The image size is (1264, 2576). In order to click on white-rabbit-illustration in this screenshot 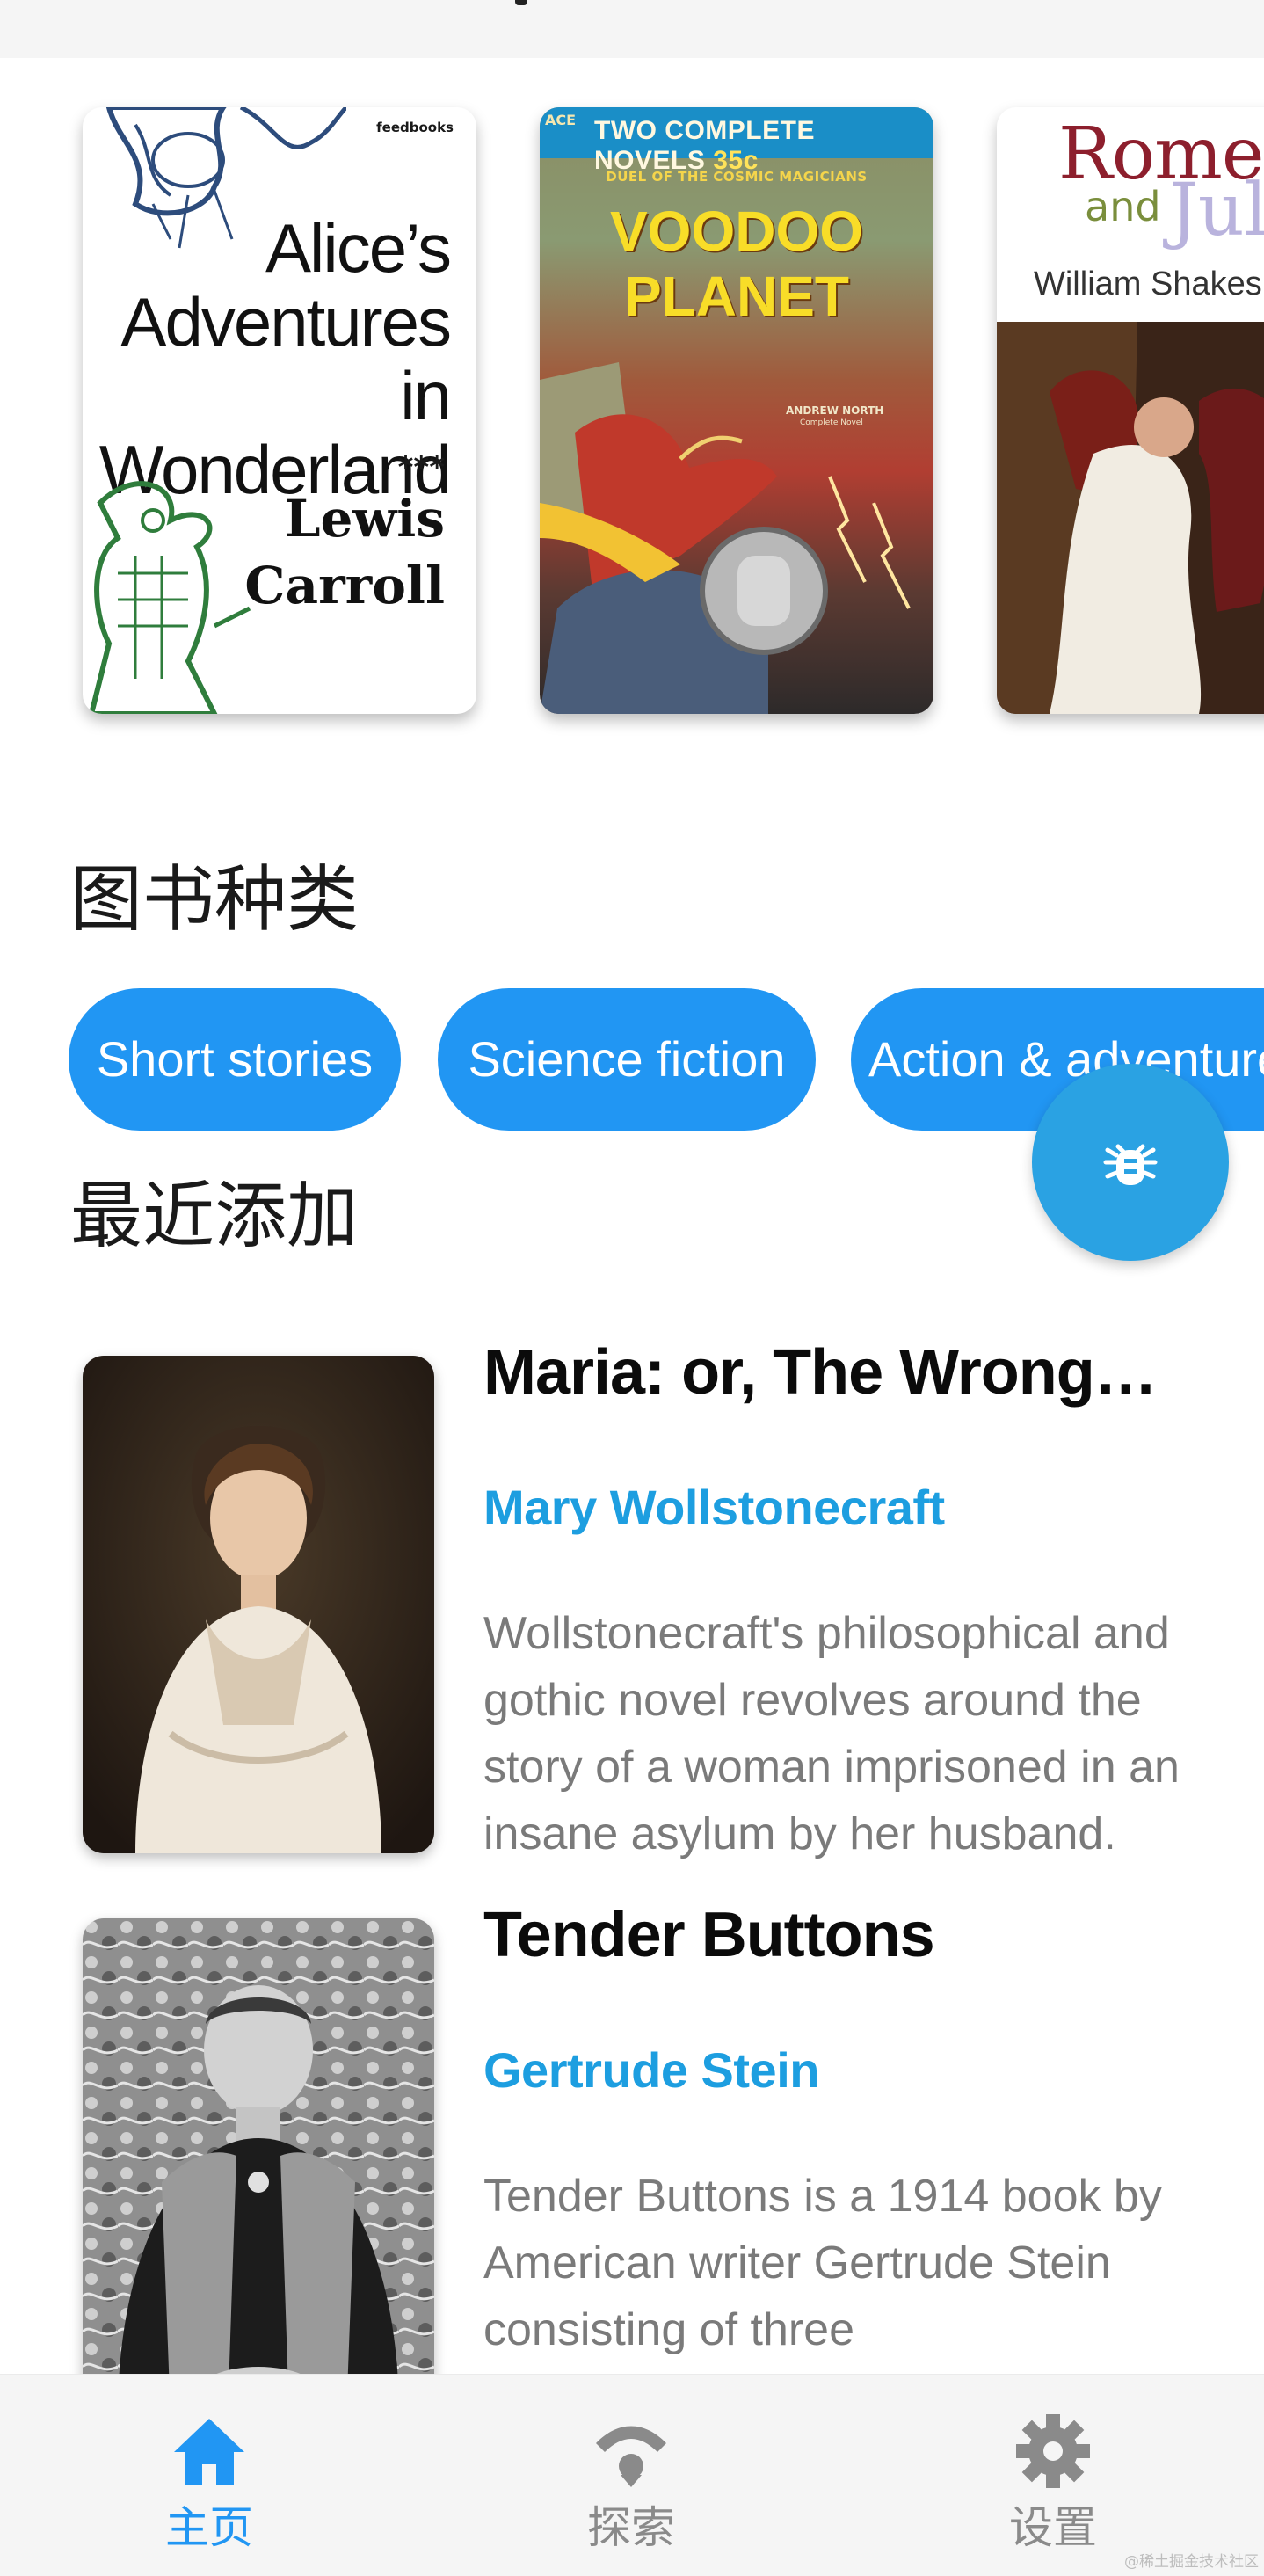, I will do `click(170, 597)`.